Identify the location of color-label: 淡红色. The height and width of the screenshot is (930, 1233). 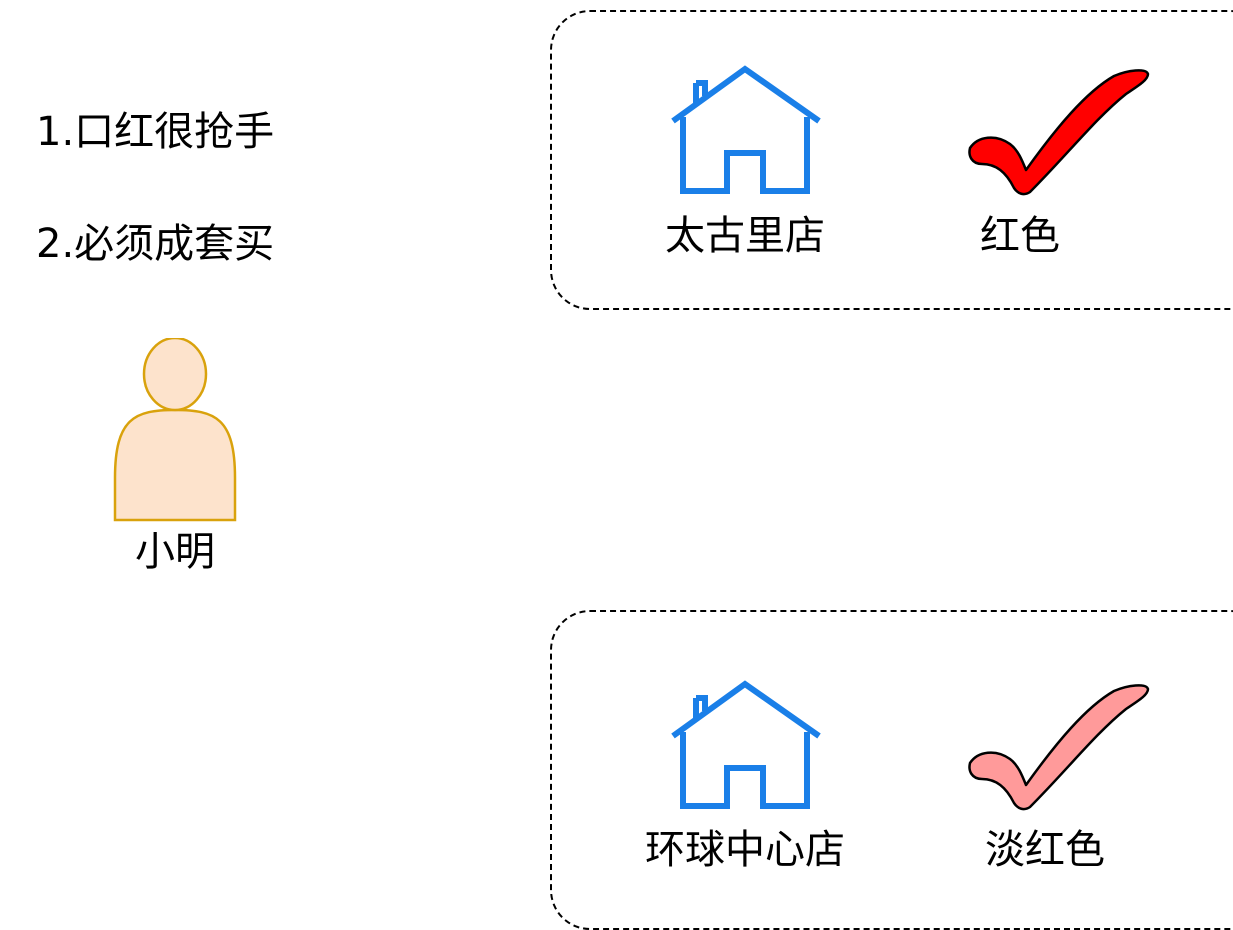
(1045, 850).